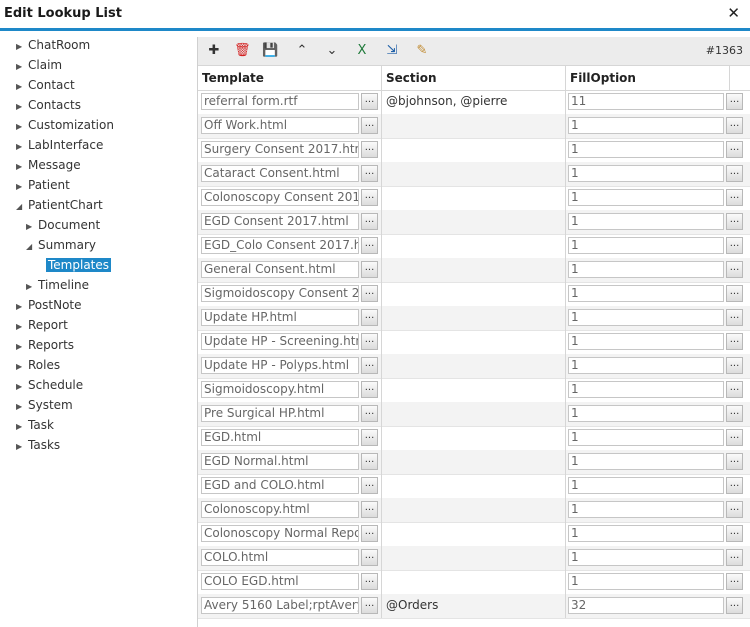 This screenshot has height=627, width=750. I want to click on template-input: EGD Consent 2017.html, so click(280, 221).